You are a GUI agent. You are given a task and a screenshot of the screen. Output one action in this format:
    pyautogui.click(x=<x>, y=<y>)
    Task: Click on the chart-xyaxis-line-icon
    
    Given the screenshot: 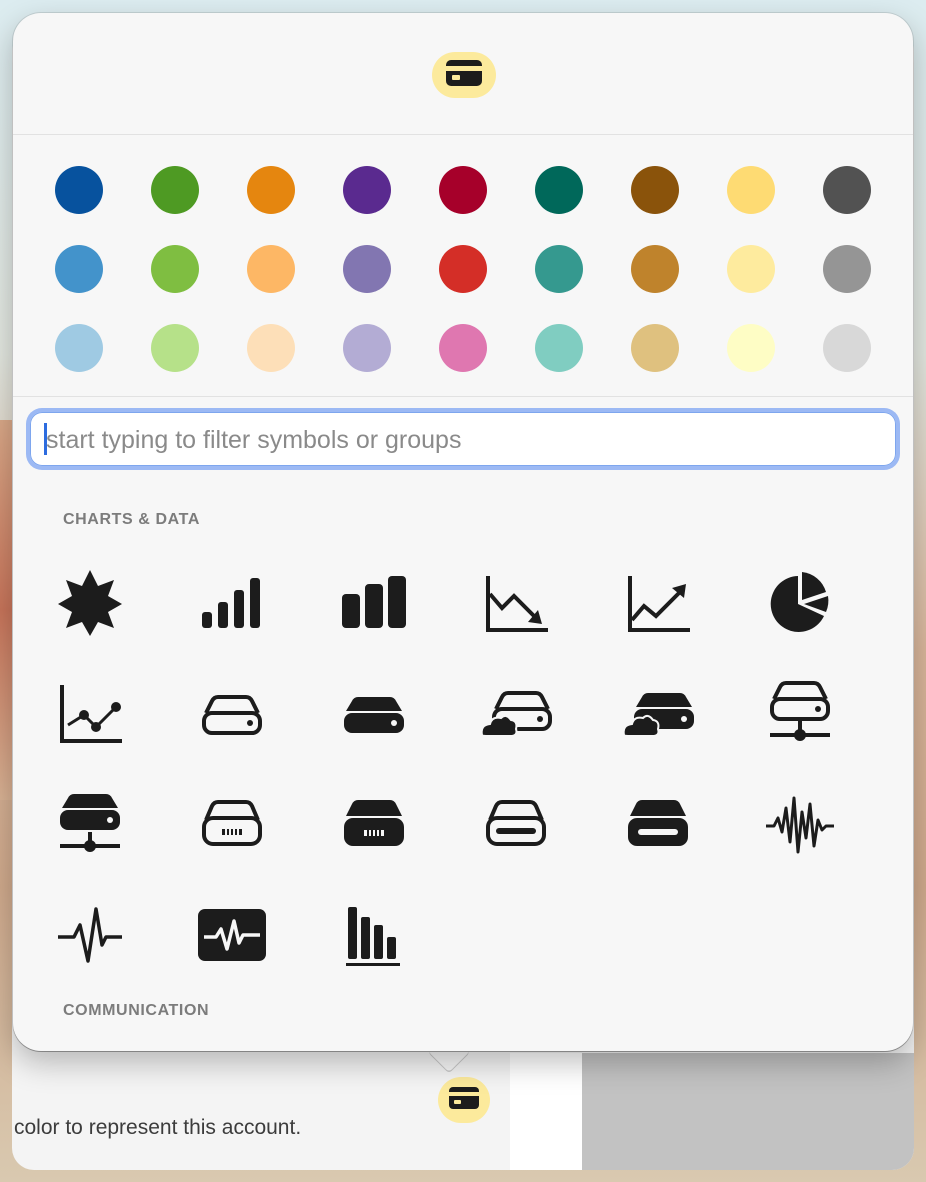 What is the action you would take?
    pyautogui.click(x=90, y=713)
    